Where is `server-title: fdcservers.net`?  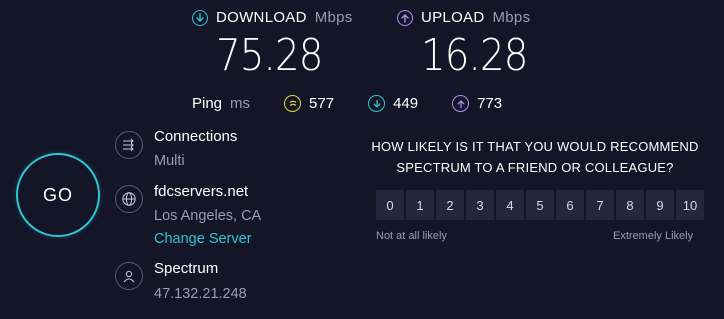 server-title: fdcservers.net is located at coordinates (201, 191).